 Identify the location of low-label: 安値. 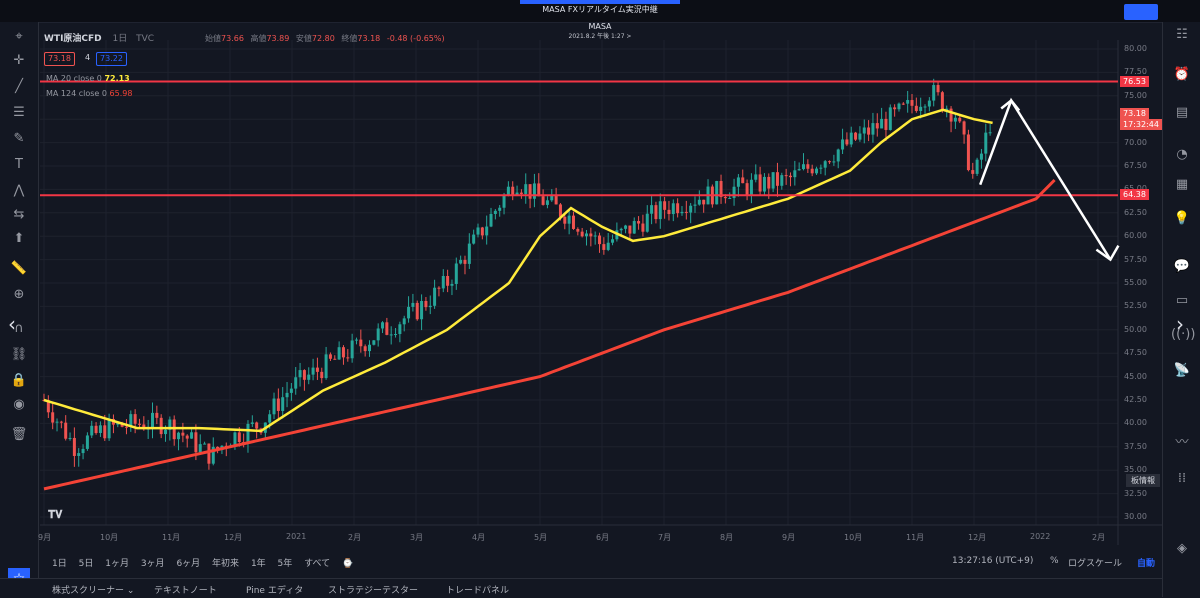
(303, 38).